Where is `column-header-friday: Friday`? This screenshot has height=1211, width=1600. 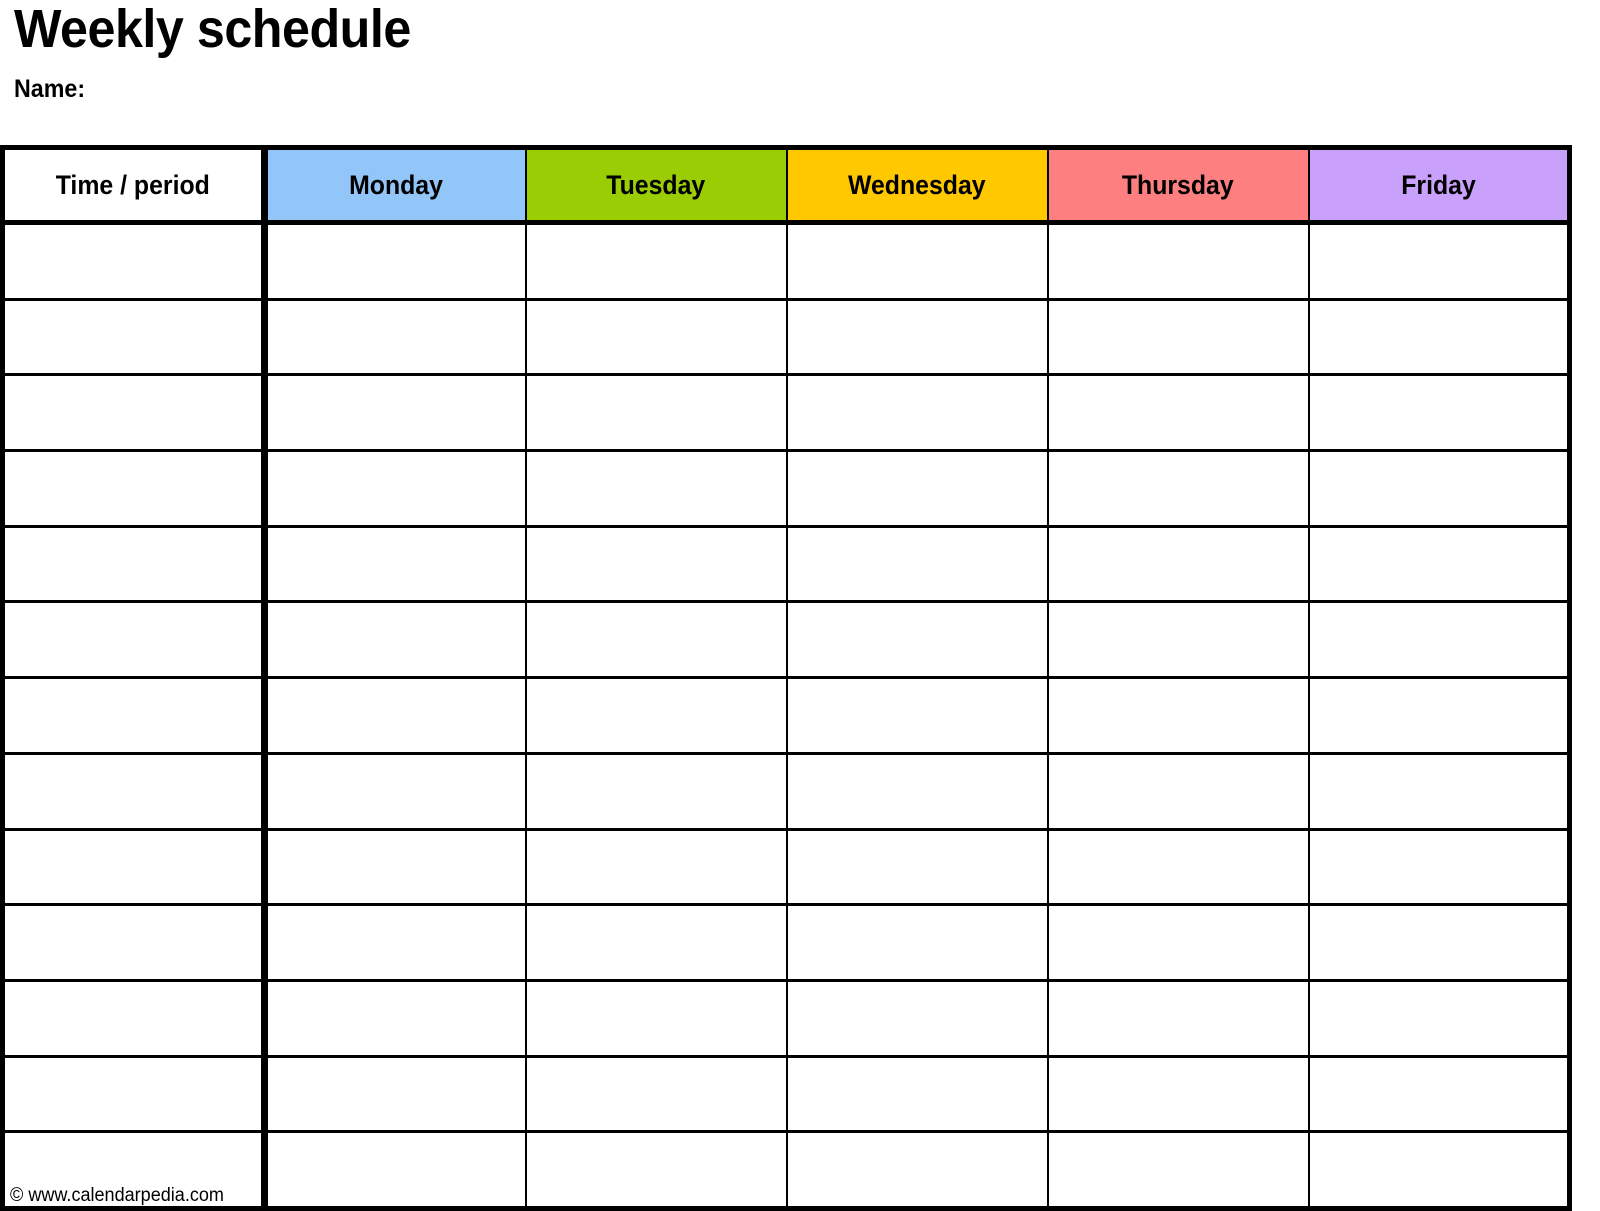
column-header-friday: Friday is located at coordinates (1439, 185).